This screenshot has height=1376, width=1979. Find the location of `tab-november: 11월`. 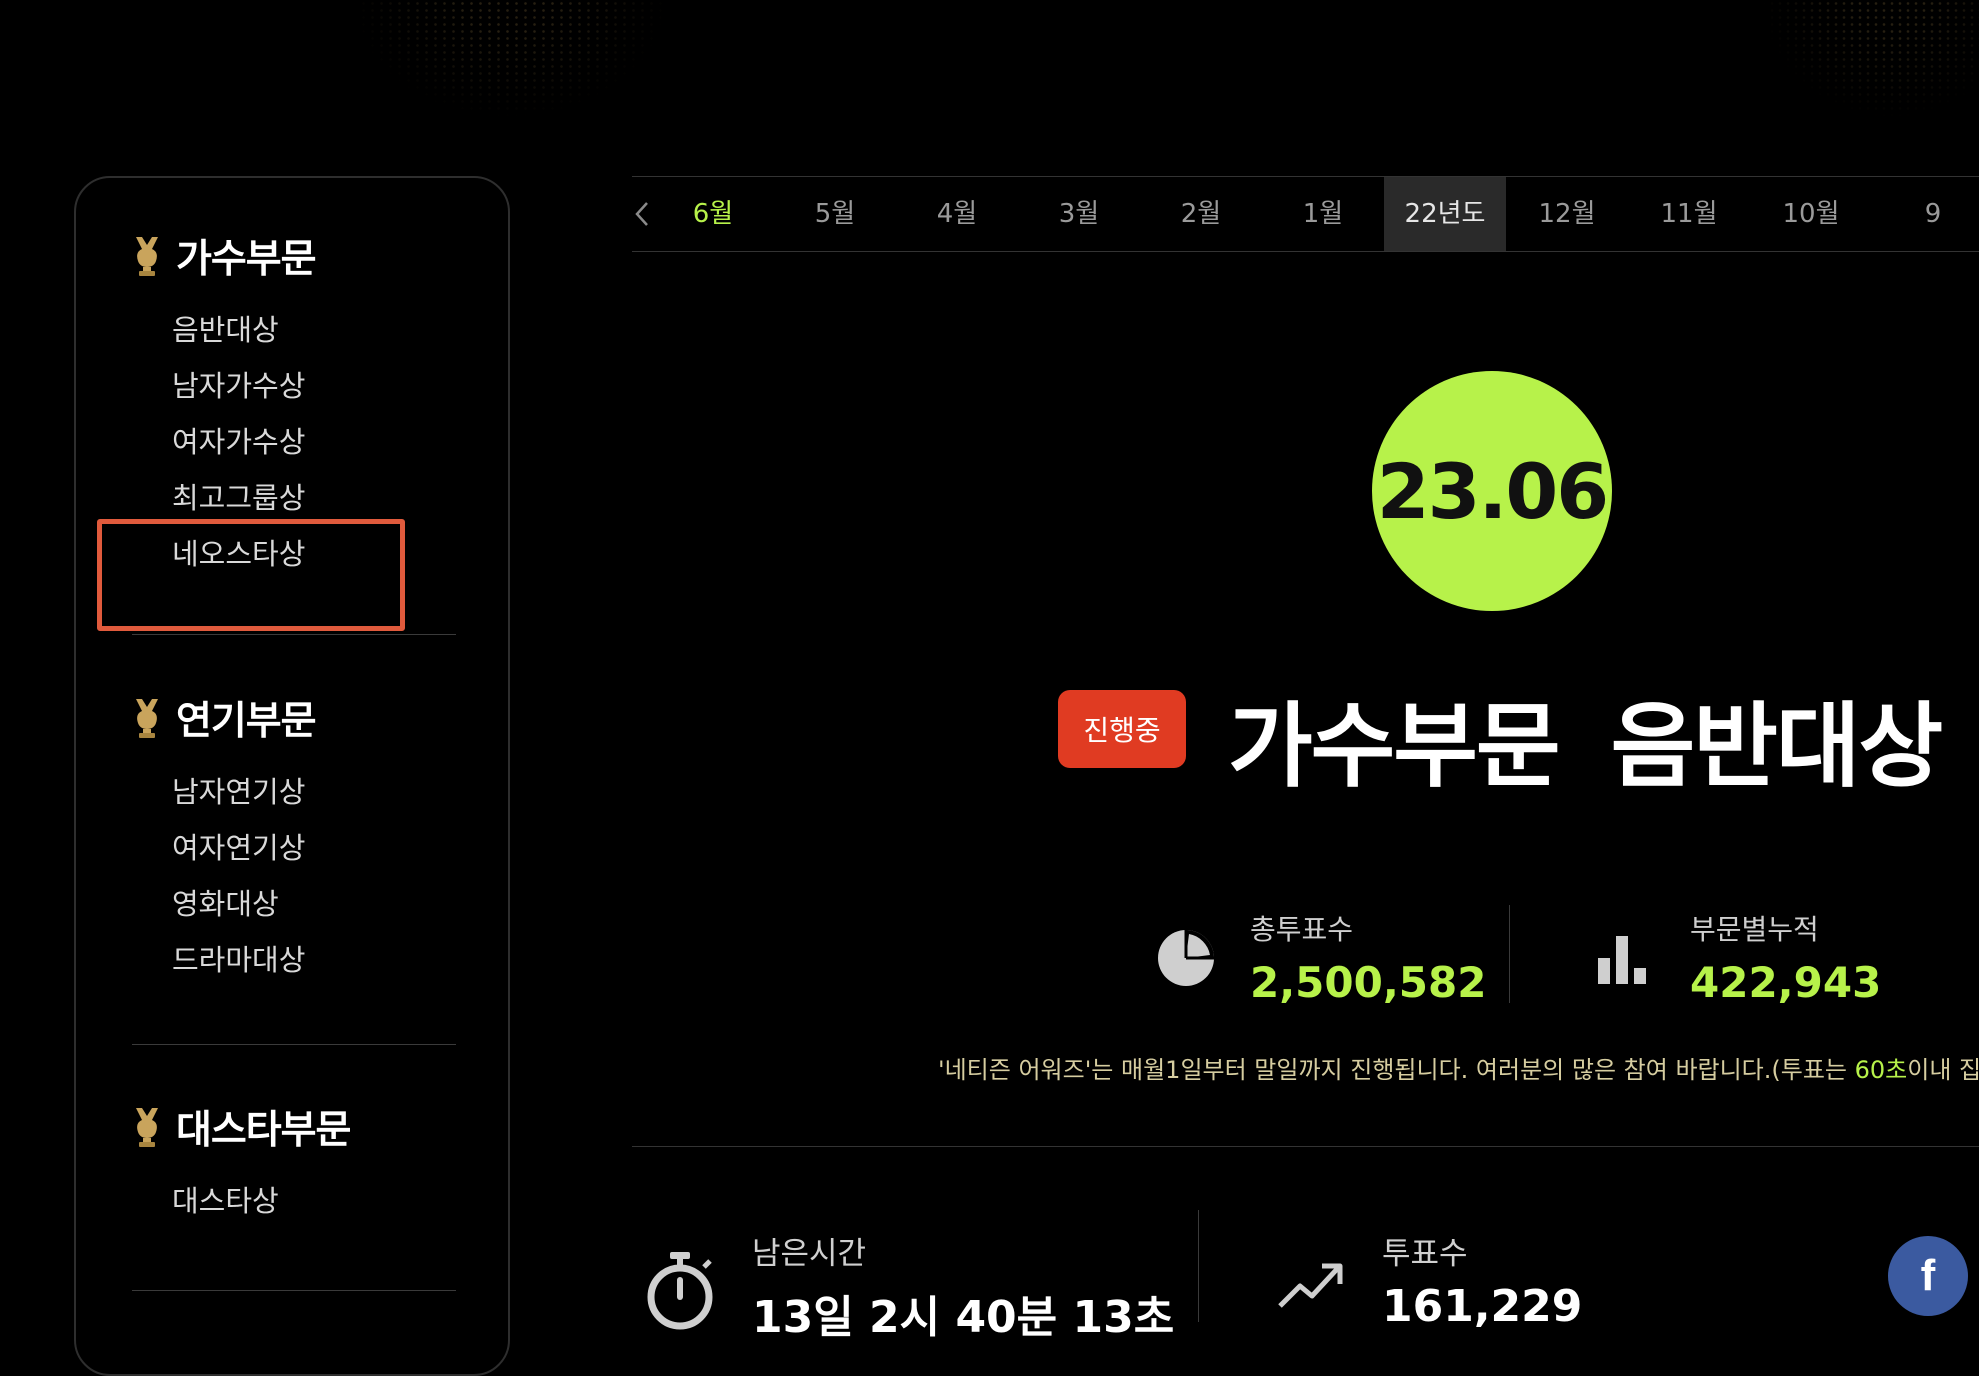

tab-november: 11월 is located at coordinates (1689, 214).